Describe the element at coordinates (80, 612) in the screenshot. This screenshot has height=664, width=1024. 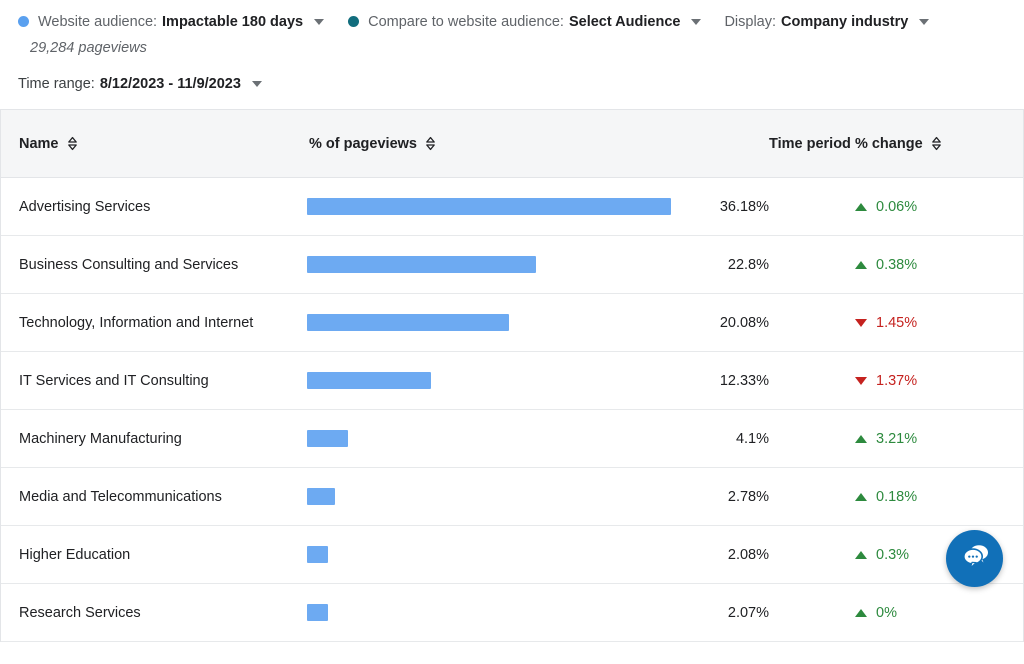
I see `row-industry-name: Research Services` at that location.